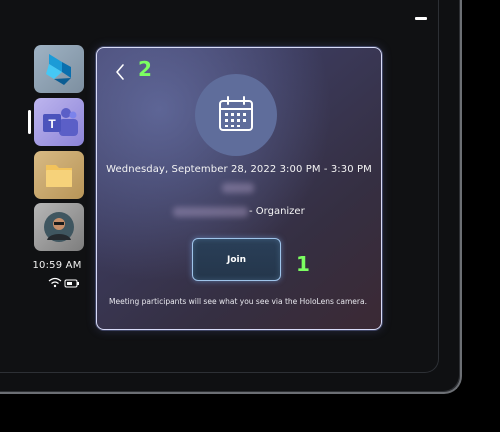 Image resolution: width=500 pixels, height=432 pixels. I want to click on status-icons, so click(65, 281).